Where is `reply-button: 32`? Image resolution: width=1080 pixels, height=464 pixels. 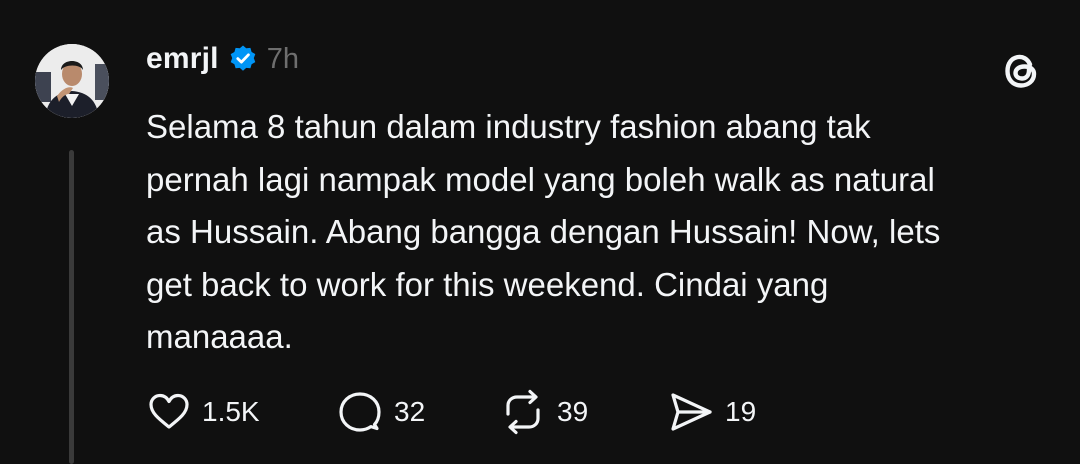 reply-button: 32 is located at coordinates (417, 412).